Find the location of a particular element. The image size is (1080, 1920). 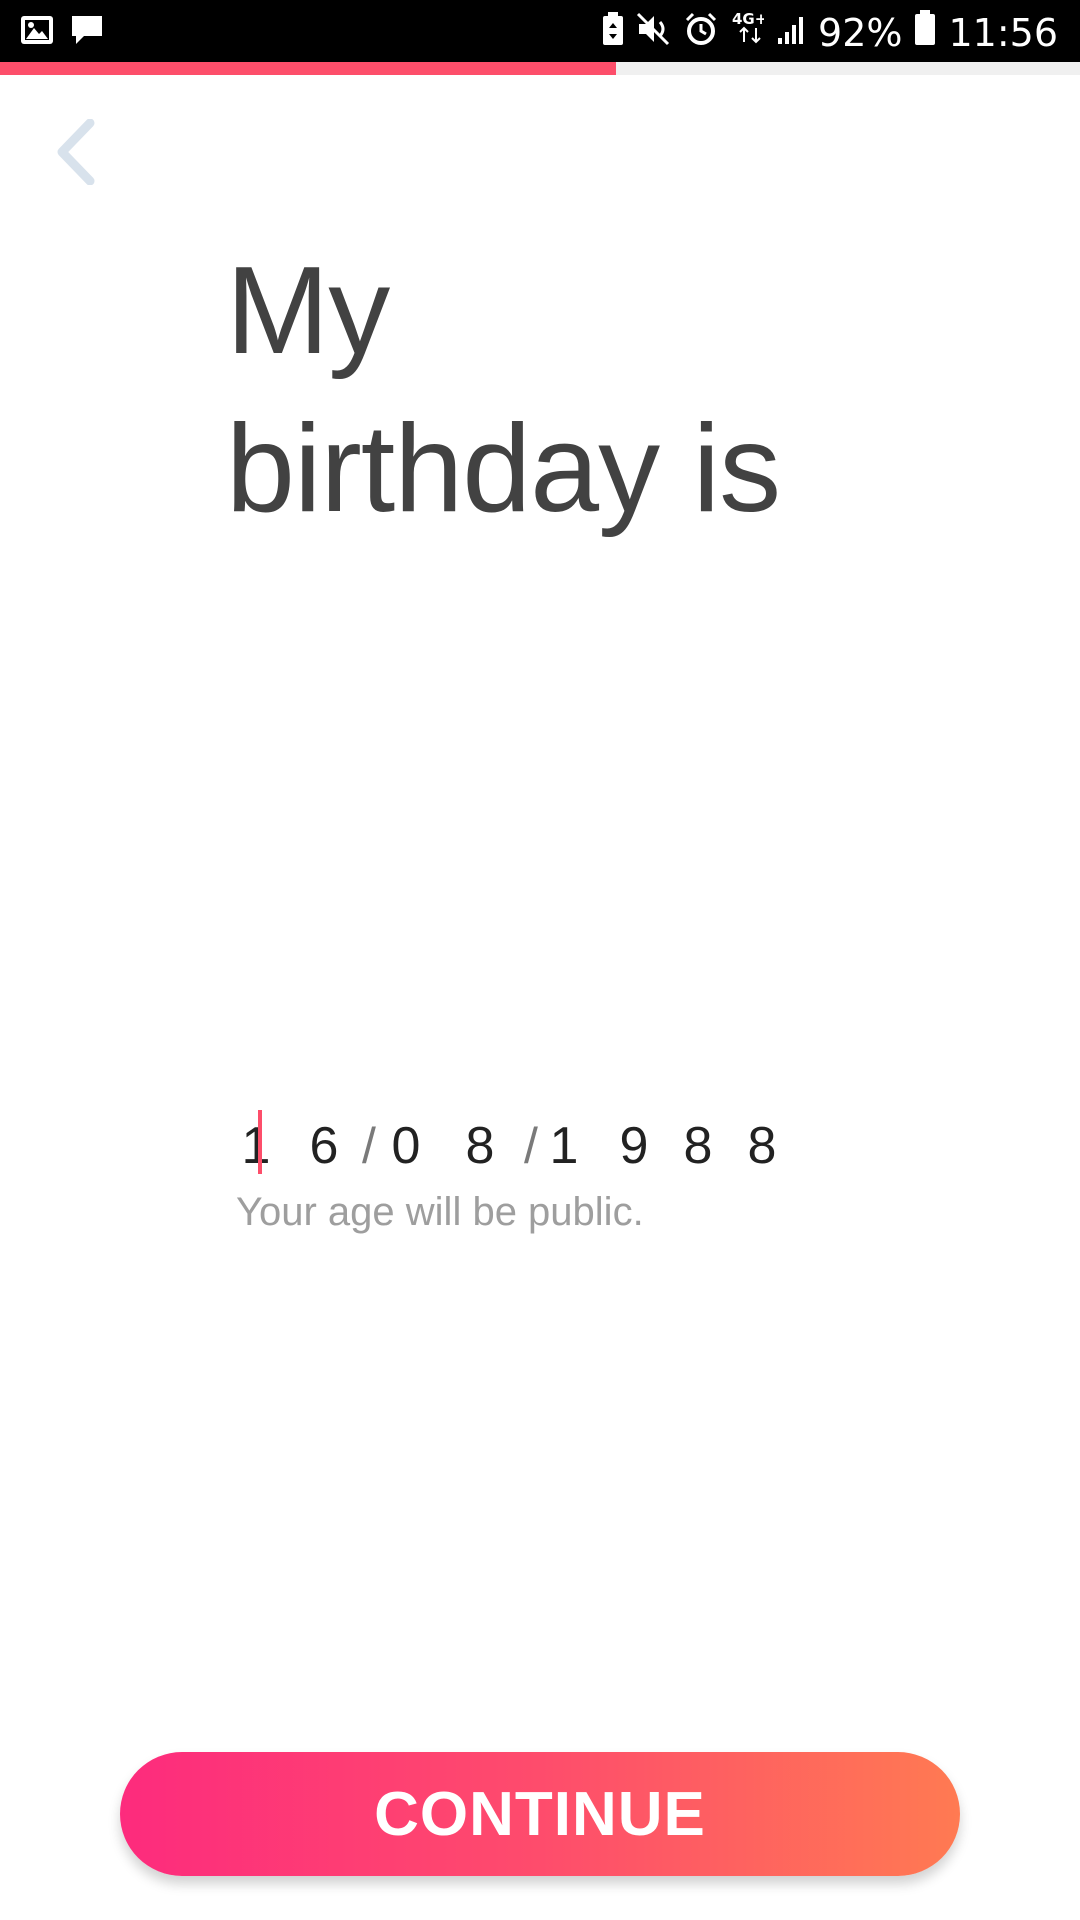

day-digit-2: 6 is located at coordinates (324, 1146).